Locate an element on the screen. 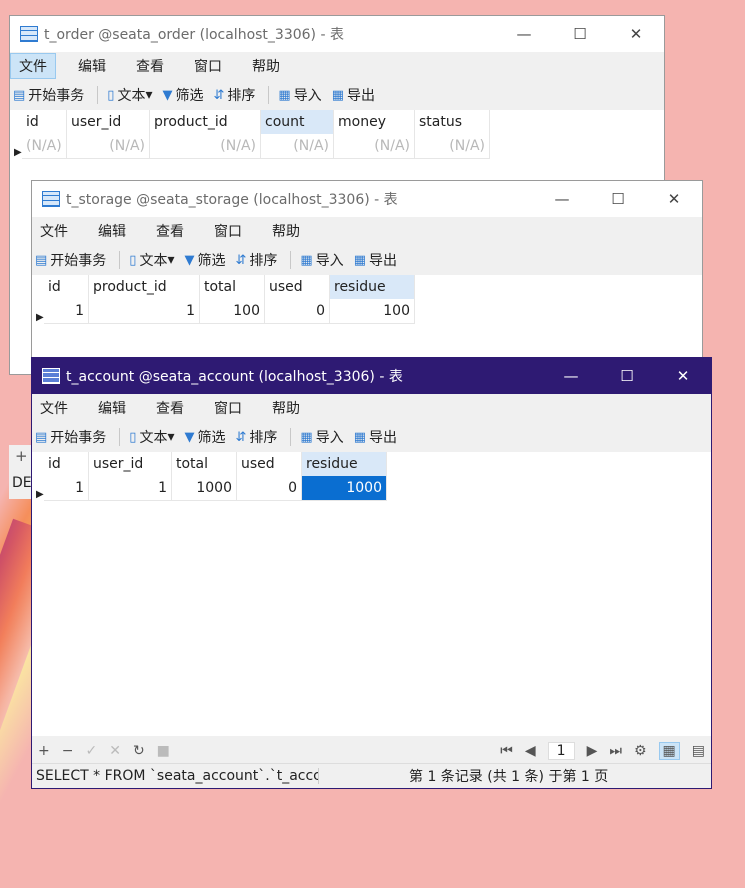  column-header: money is located at coordinates (374, 122).